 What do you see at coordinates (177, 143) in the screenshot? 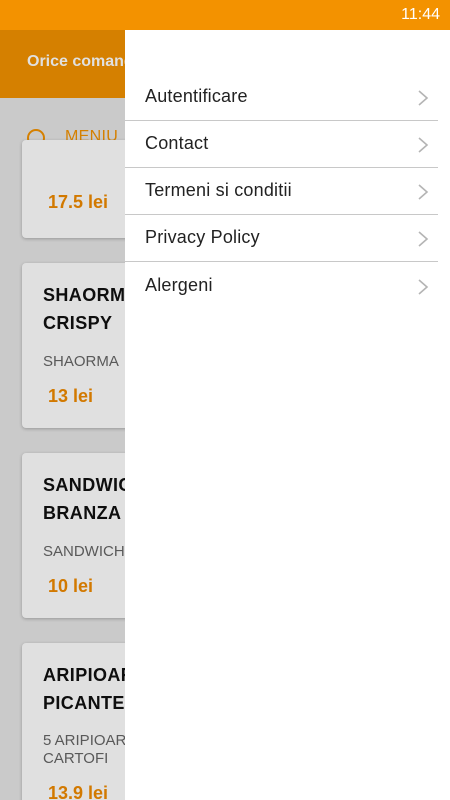
I see `drawer-item-label: Contact` at bounding box center [177, 143].